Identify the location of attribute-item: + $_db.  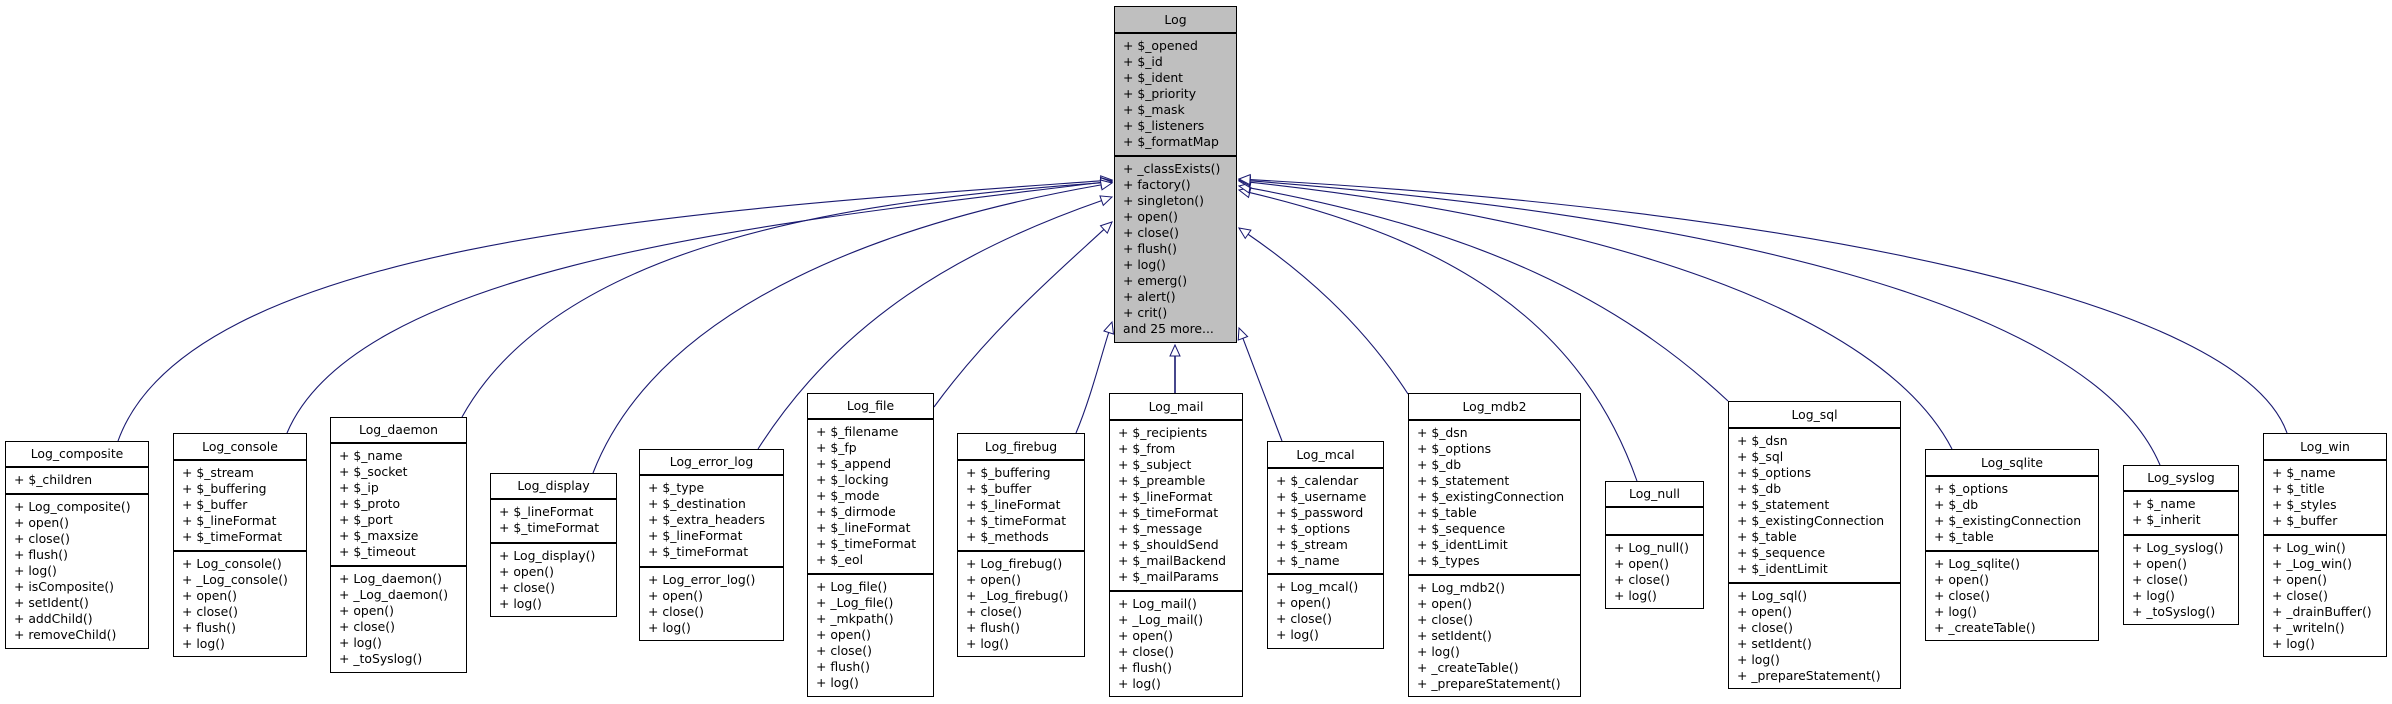
(1818, 489).